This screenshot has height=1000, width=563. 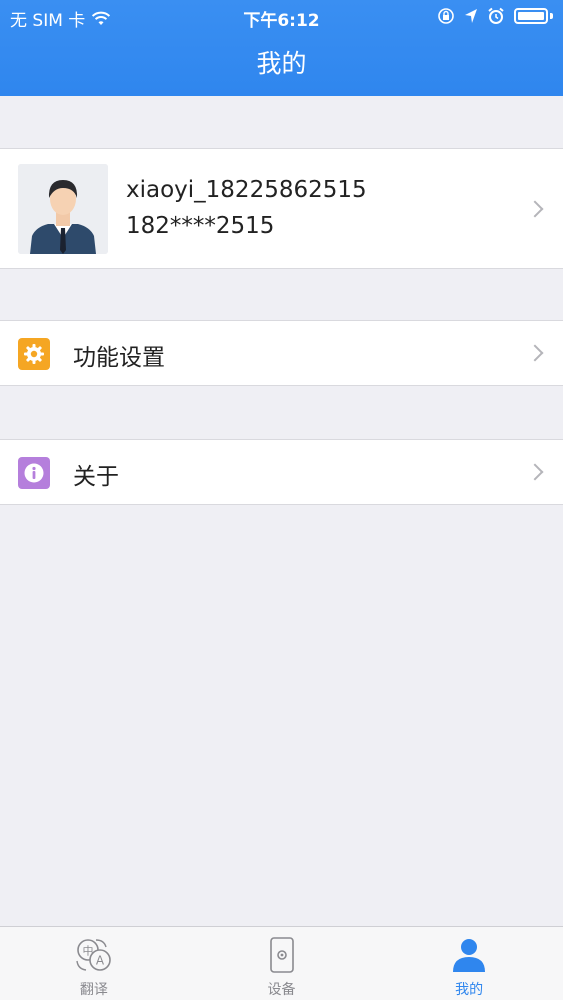 I want to click on tab-mine: 我的, so click(x=469, y=963).